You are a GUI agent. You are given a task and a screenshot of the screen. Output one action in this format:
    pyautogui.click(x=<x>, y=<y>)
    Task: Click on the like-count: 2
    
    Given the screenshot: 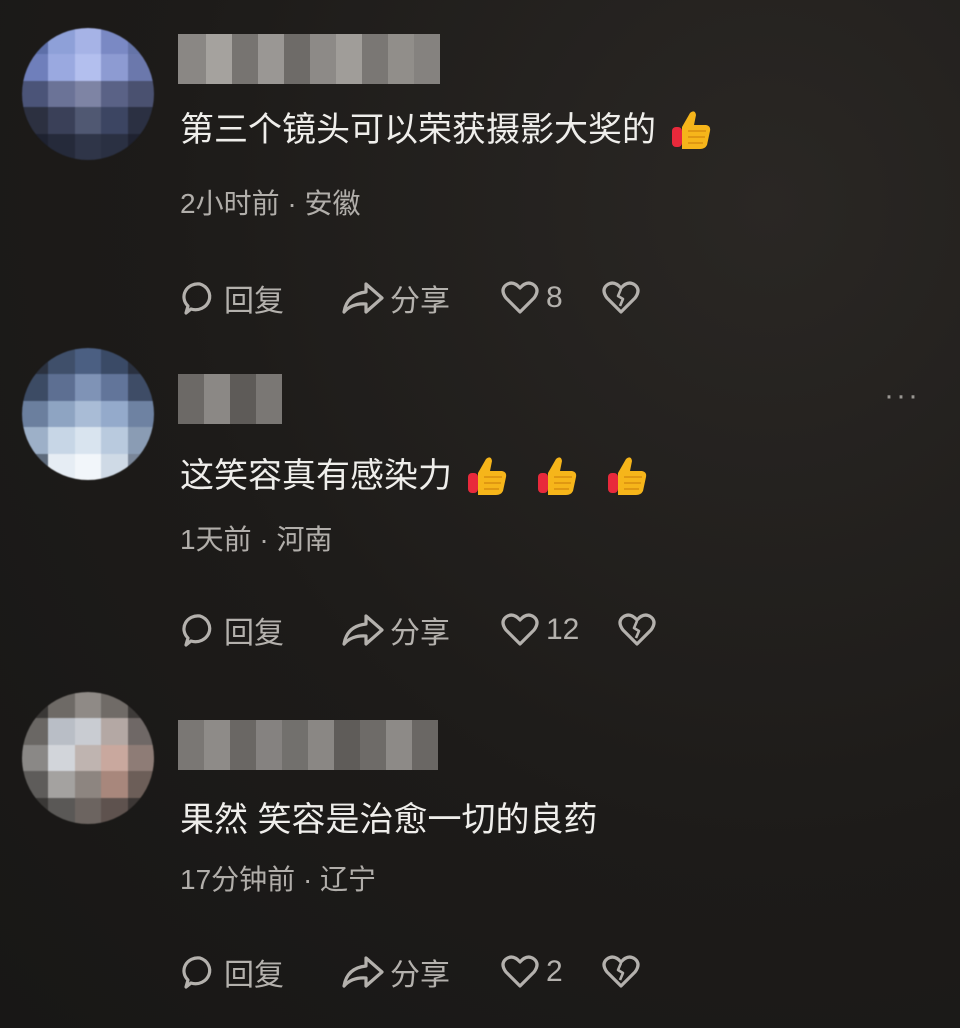 What is the action you would take?
    pyautogui.click(x=554, y=971)
    